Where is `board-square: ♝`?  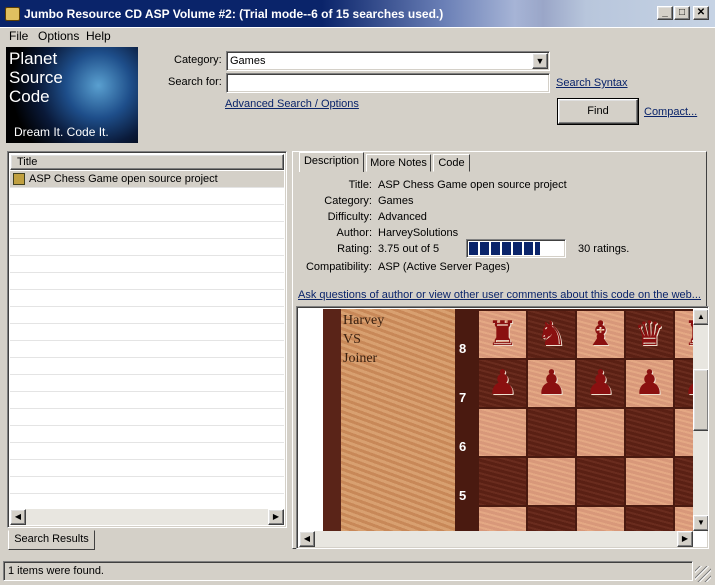 board-square: ♝ is located at coordinates (600, 334).